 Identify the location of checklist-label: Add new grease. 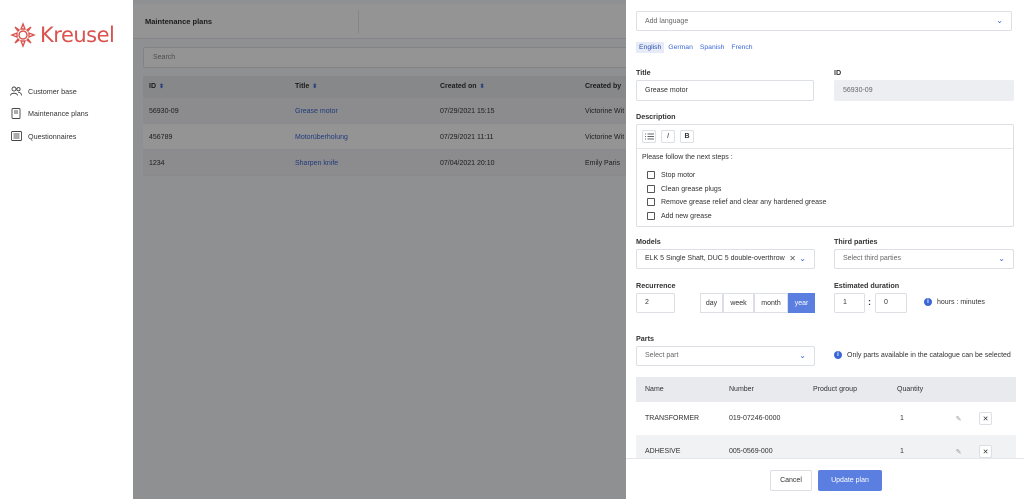
(686, 216).